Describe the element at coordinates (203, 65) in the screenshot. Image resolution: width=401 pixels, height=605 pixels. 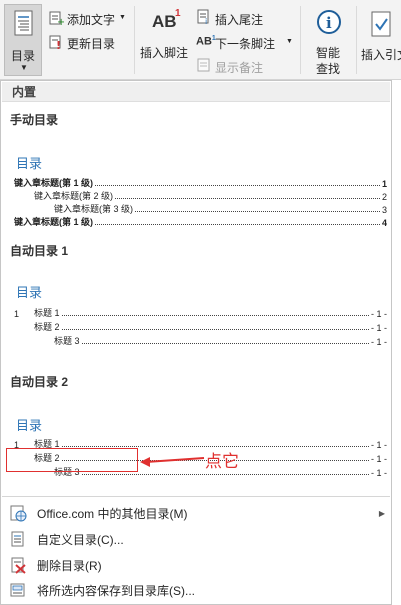
I see `show-notes-icon` at that location.